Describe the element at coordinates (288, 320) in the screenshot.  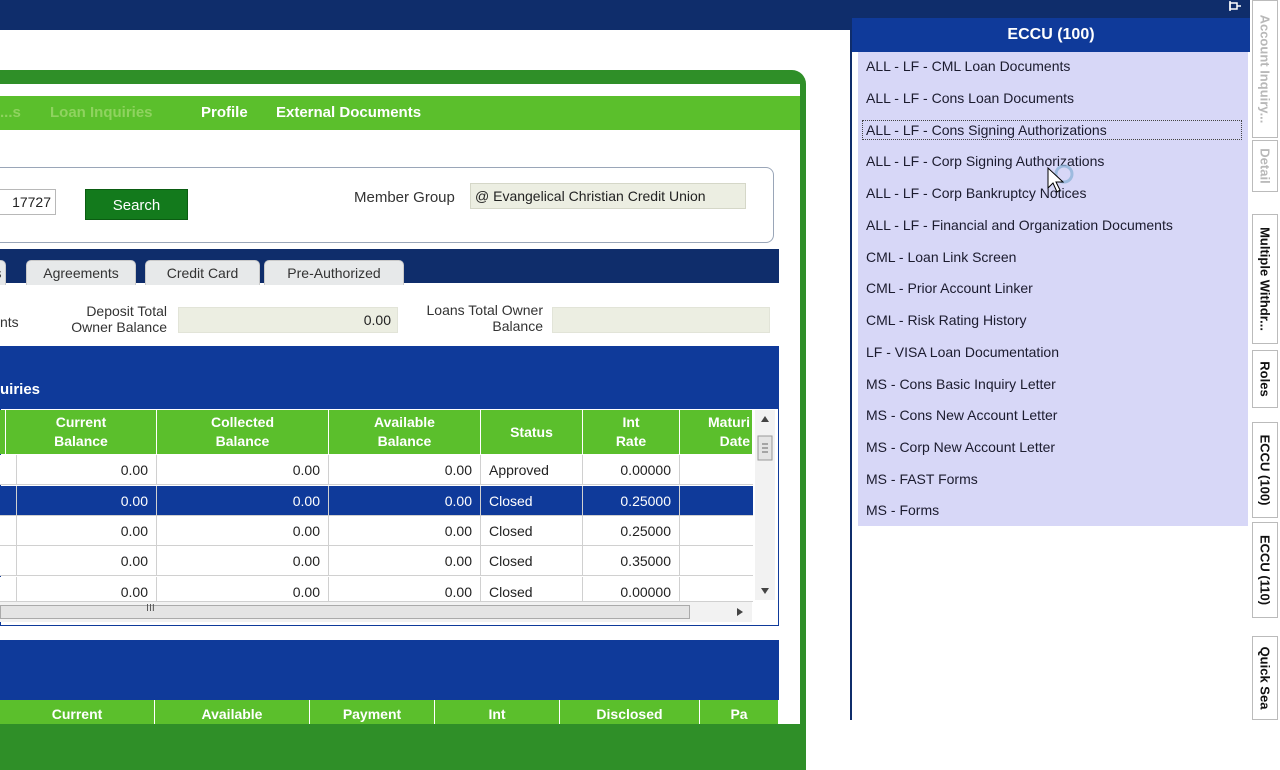
I see `deposit-total-value: 0.00` at that location.